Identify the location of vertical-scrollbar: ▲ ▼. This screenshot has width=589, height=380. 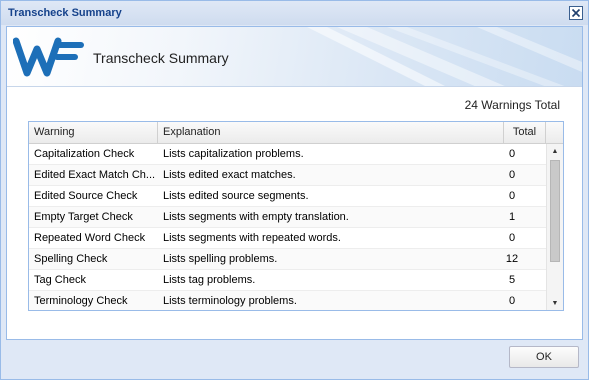
(554, 227).